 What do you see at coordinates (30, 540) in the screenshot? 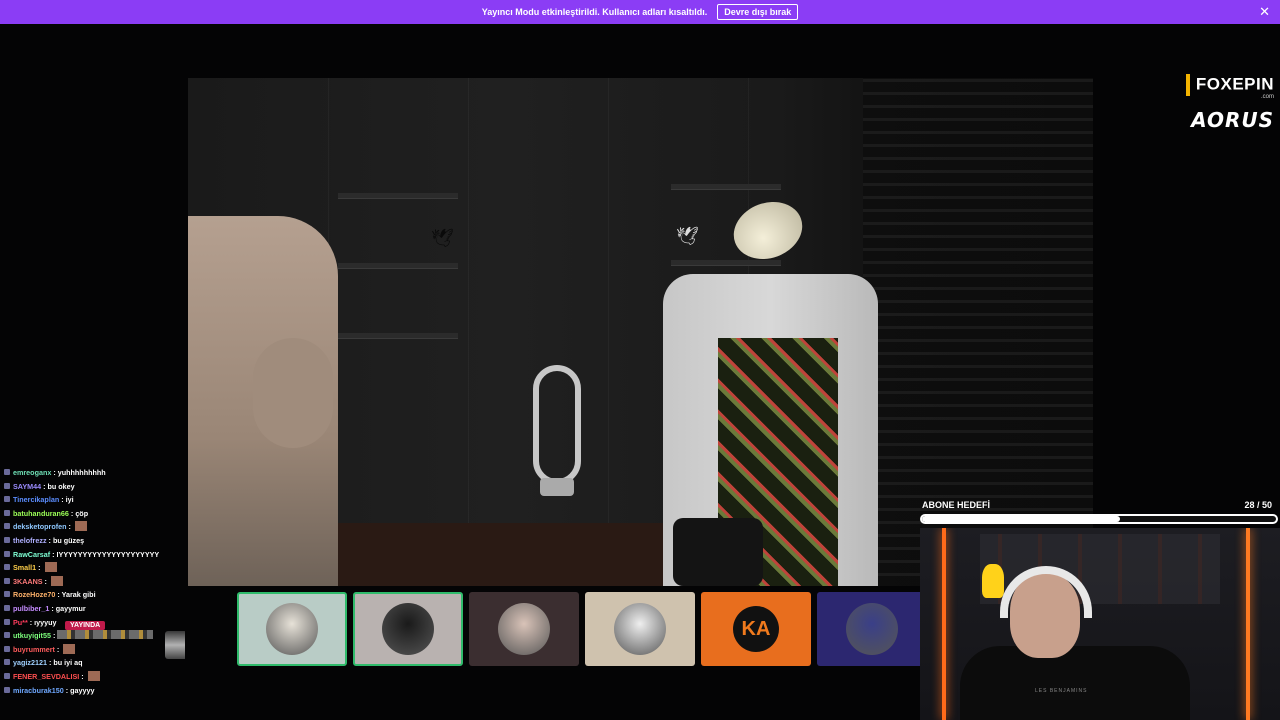
I see `chat-username: thelofrezz` at bounding box center [30, 540].